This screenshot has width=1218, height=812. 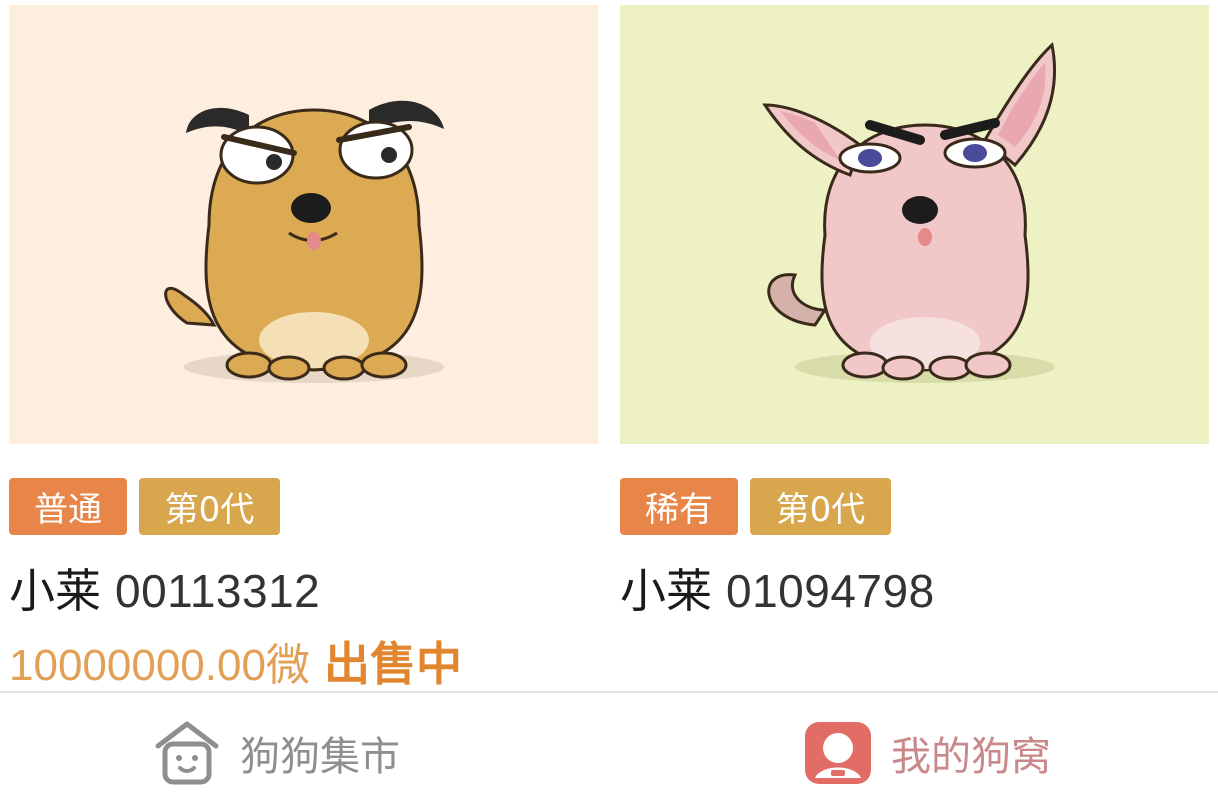 I want to click on price-value: 10000000.00, so click(x=137, y=665).